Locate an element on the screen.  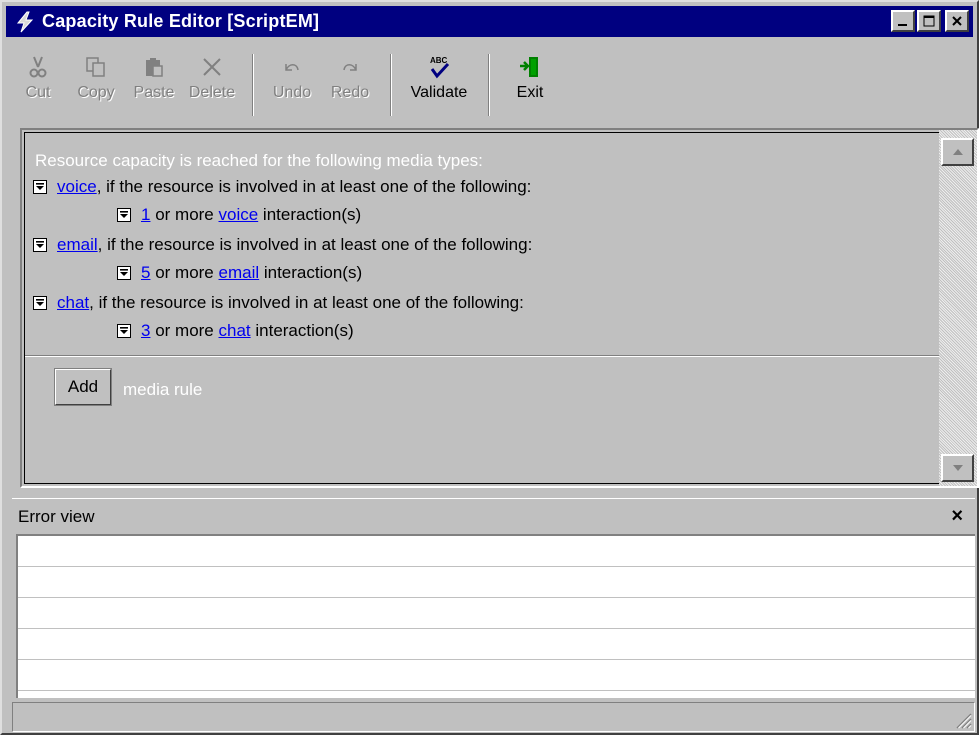
minimize-icon is located at coordinates (902, 25).